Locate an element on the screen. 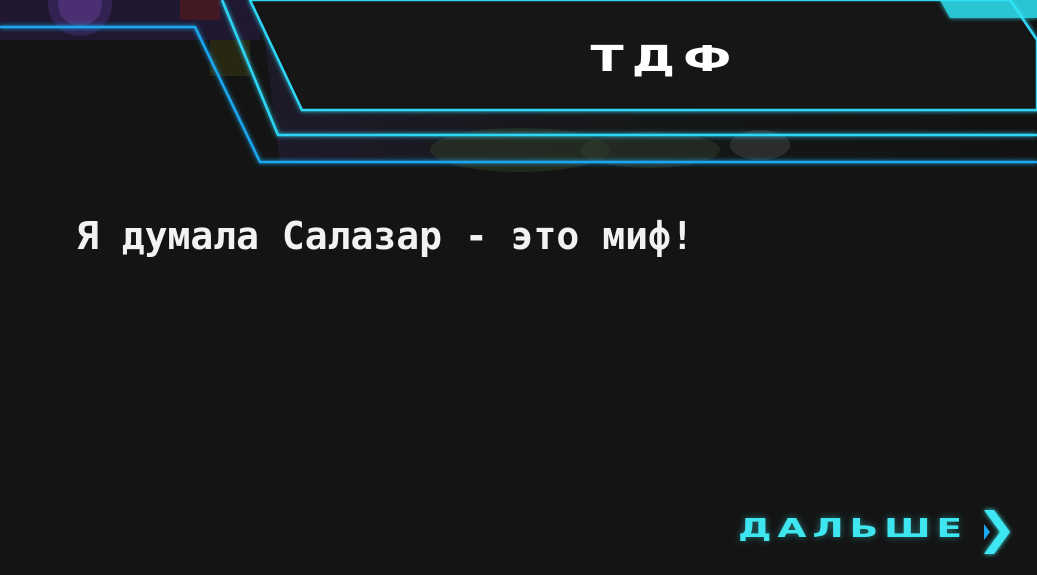 The height and width of the screenshot is (575, 1037). next-label: ДАЛЬШЕ is located at coordinates (853, 529).